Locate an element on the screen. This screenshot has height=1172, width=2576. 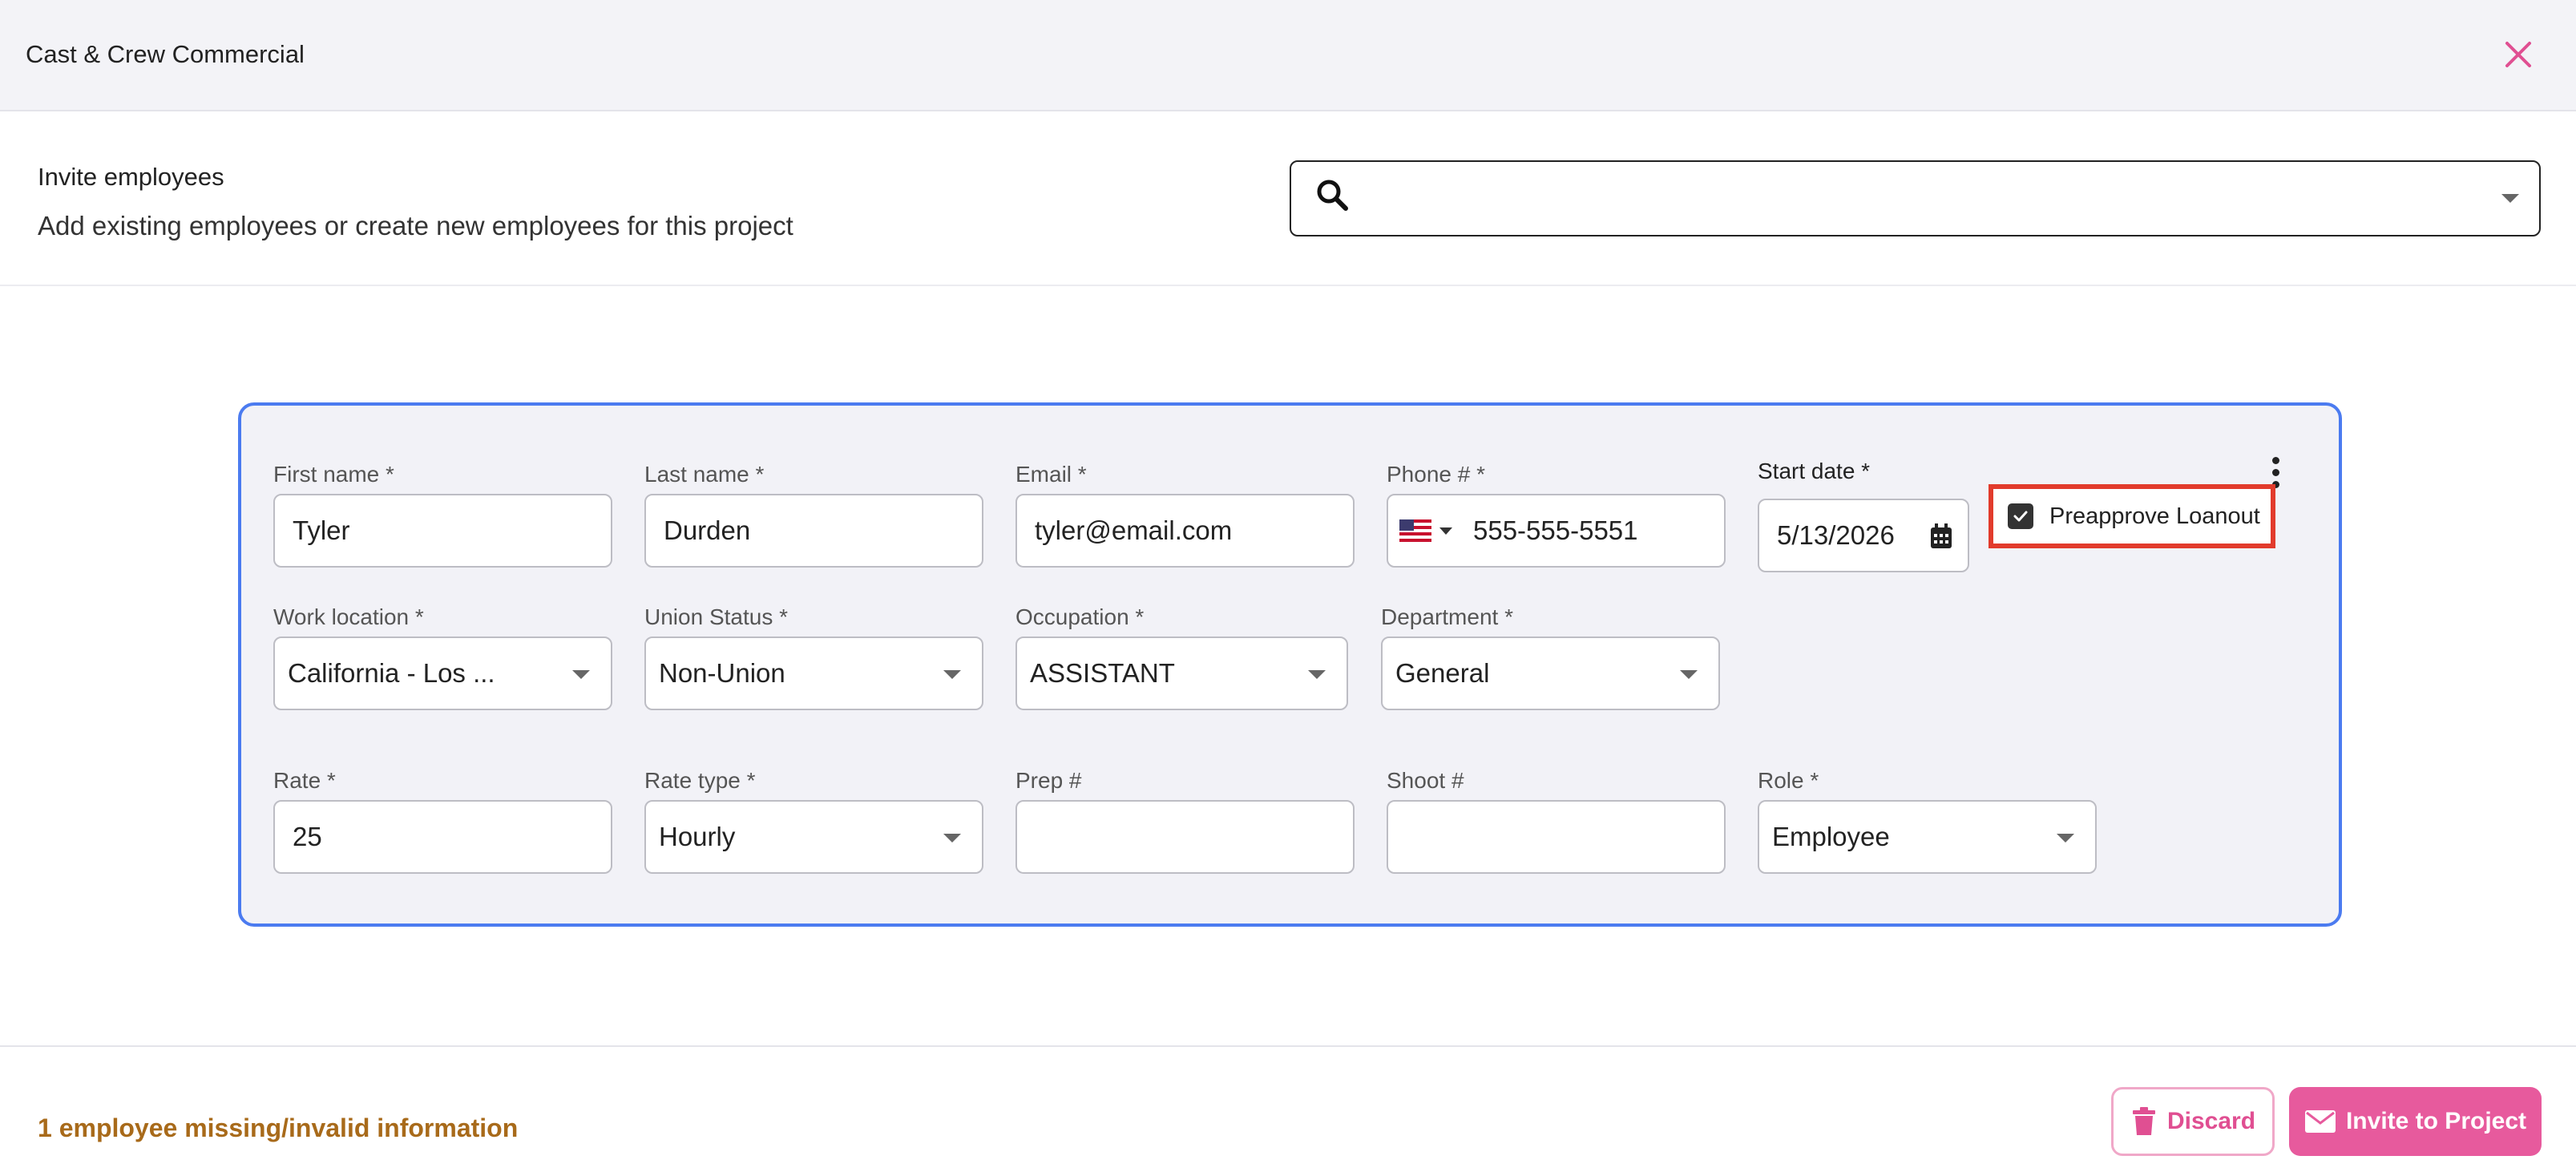
discard-label: Discard is located at coordinates (2211, 1121).